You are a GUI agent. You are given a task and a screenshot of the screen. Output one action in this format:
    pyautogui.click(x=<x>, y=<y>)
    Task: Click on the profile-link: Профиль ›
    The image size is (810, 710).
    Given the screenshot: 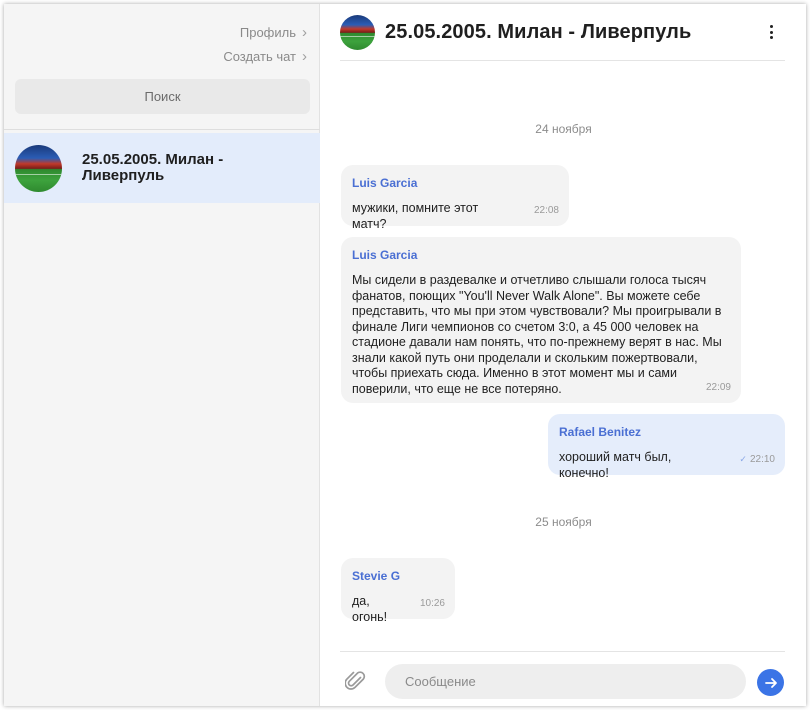 What is the action you would take?
    pyautogui.click(x=273, y=32)
    